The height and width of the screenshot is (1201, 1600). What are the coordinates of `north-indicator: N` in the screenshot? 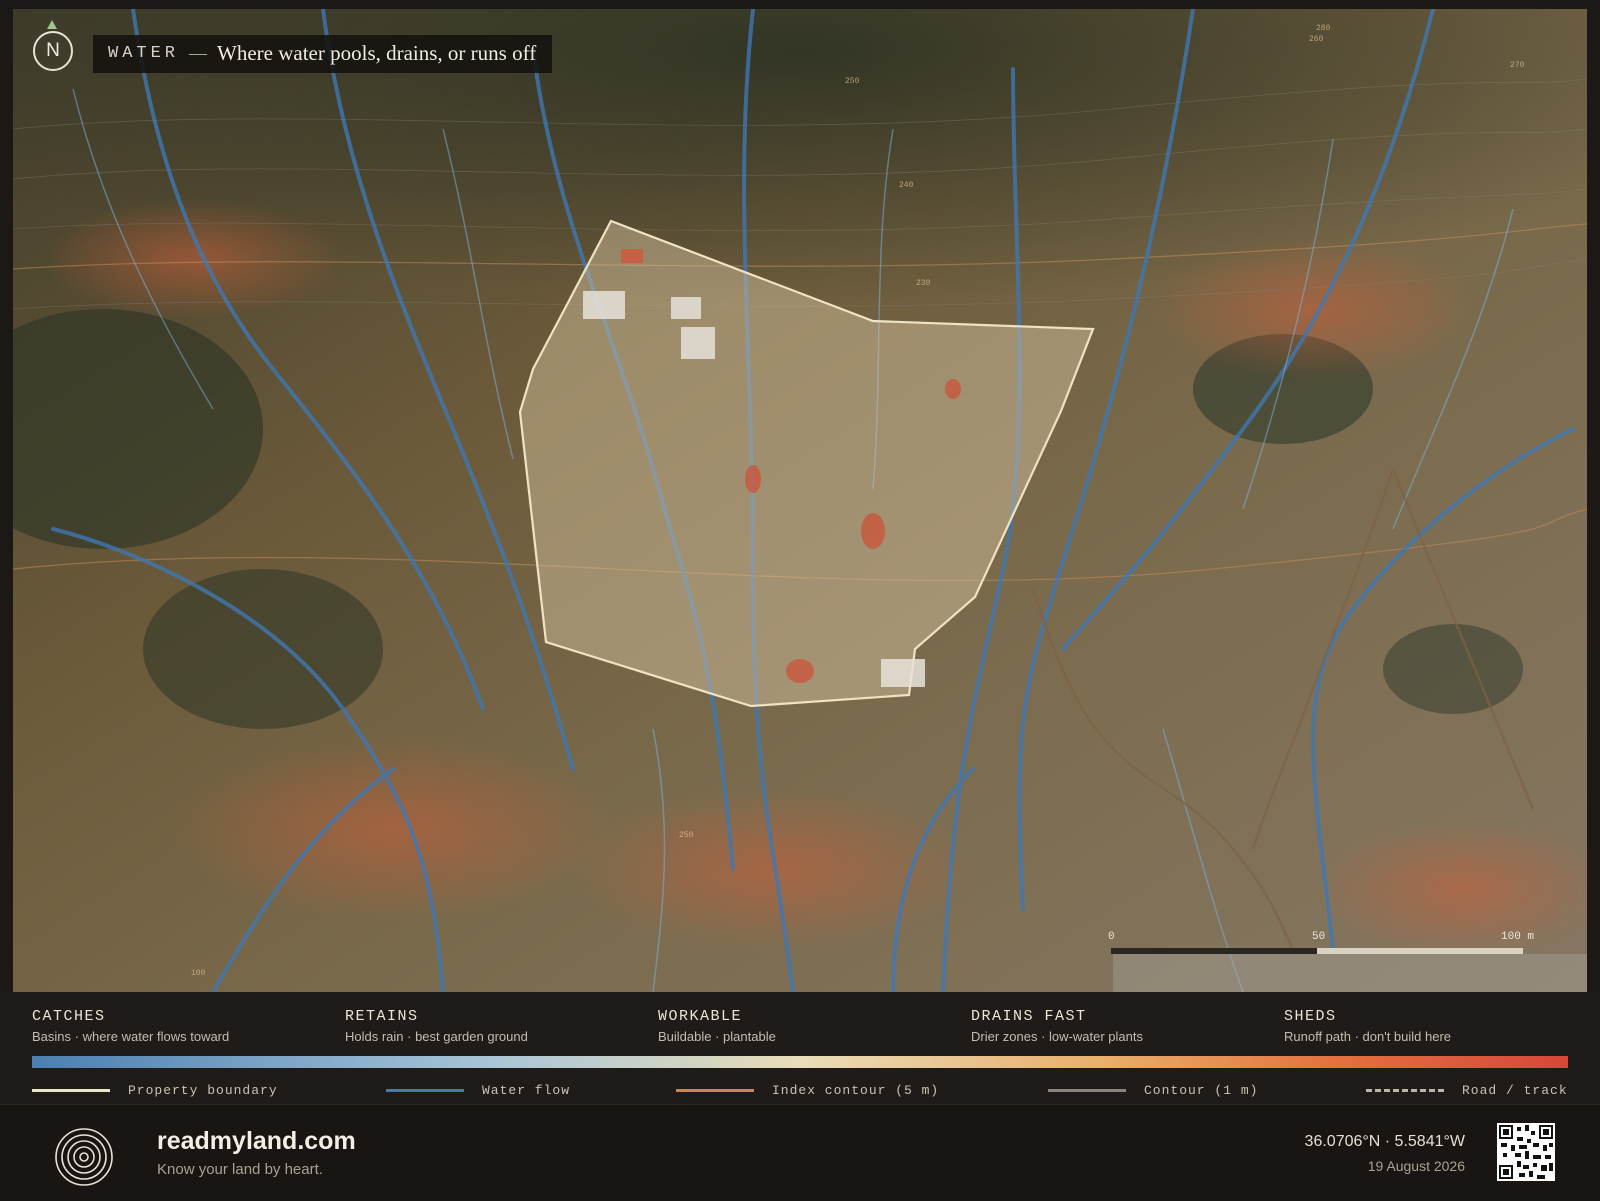 It's located at (53, 51).